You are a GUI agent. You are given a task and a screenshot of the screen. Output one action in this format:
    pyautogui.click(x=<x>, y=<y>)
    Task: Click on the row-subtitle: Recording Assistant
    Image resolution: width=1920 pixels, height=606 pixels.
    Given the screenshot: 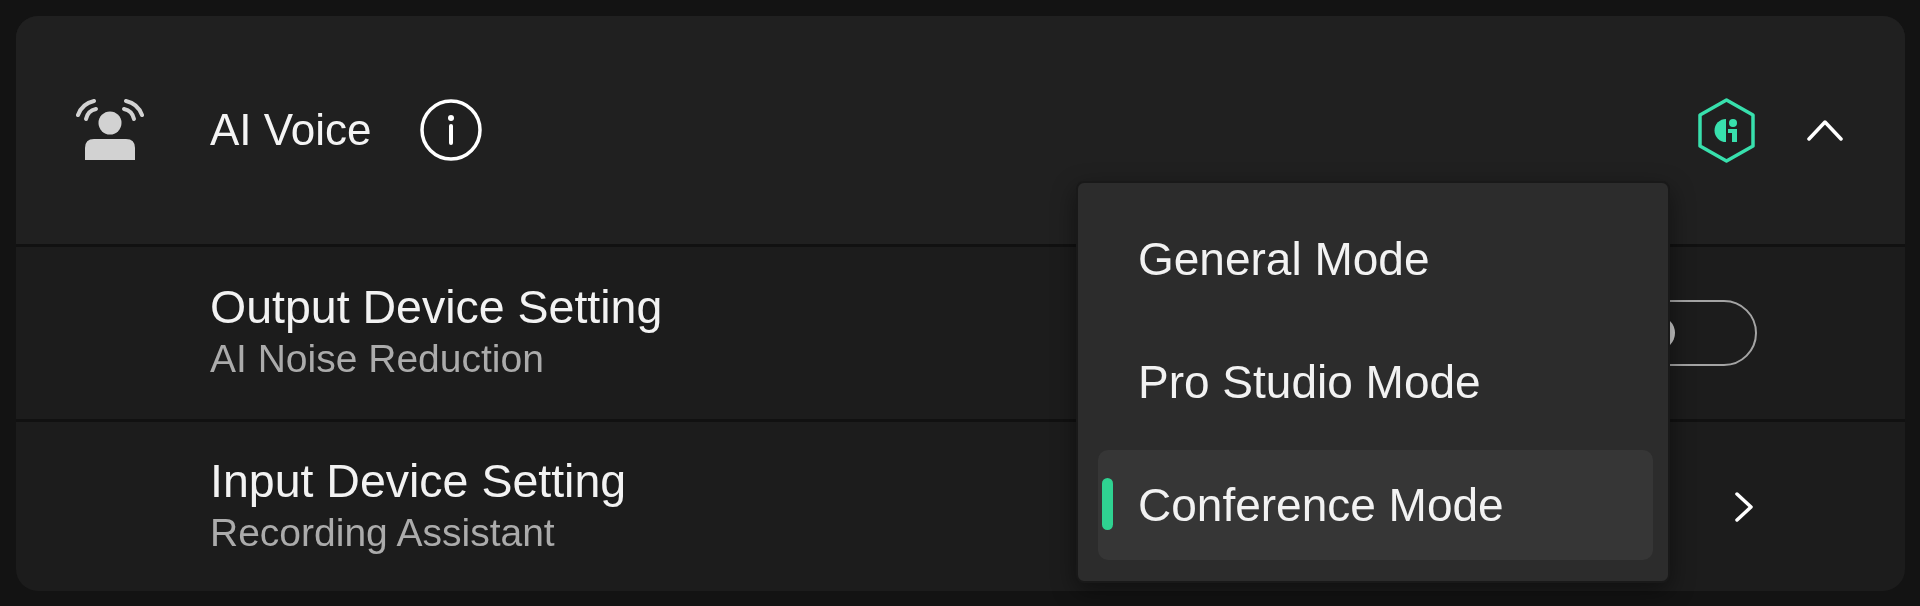 What is the action you would take?
    pyautogui.click(x=383, y=532)
    